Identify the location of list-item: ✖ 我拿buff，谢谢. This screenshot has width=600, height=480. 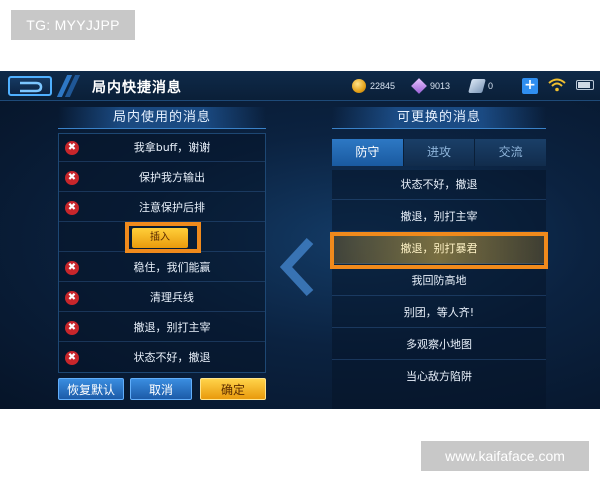
(162, 148).